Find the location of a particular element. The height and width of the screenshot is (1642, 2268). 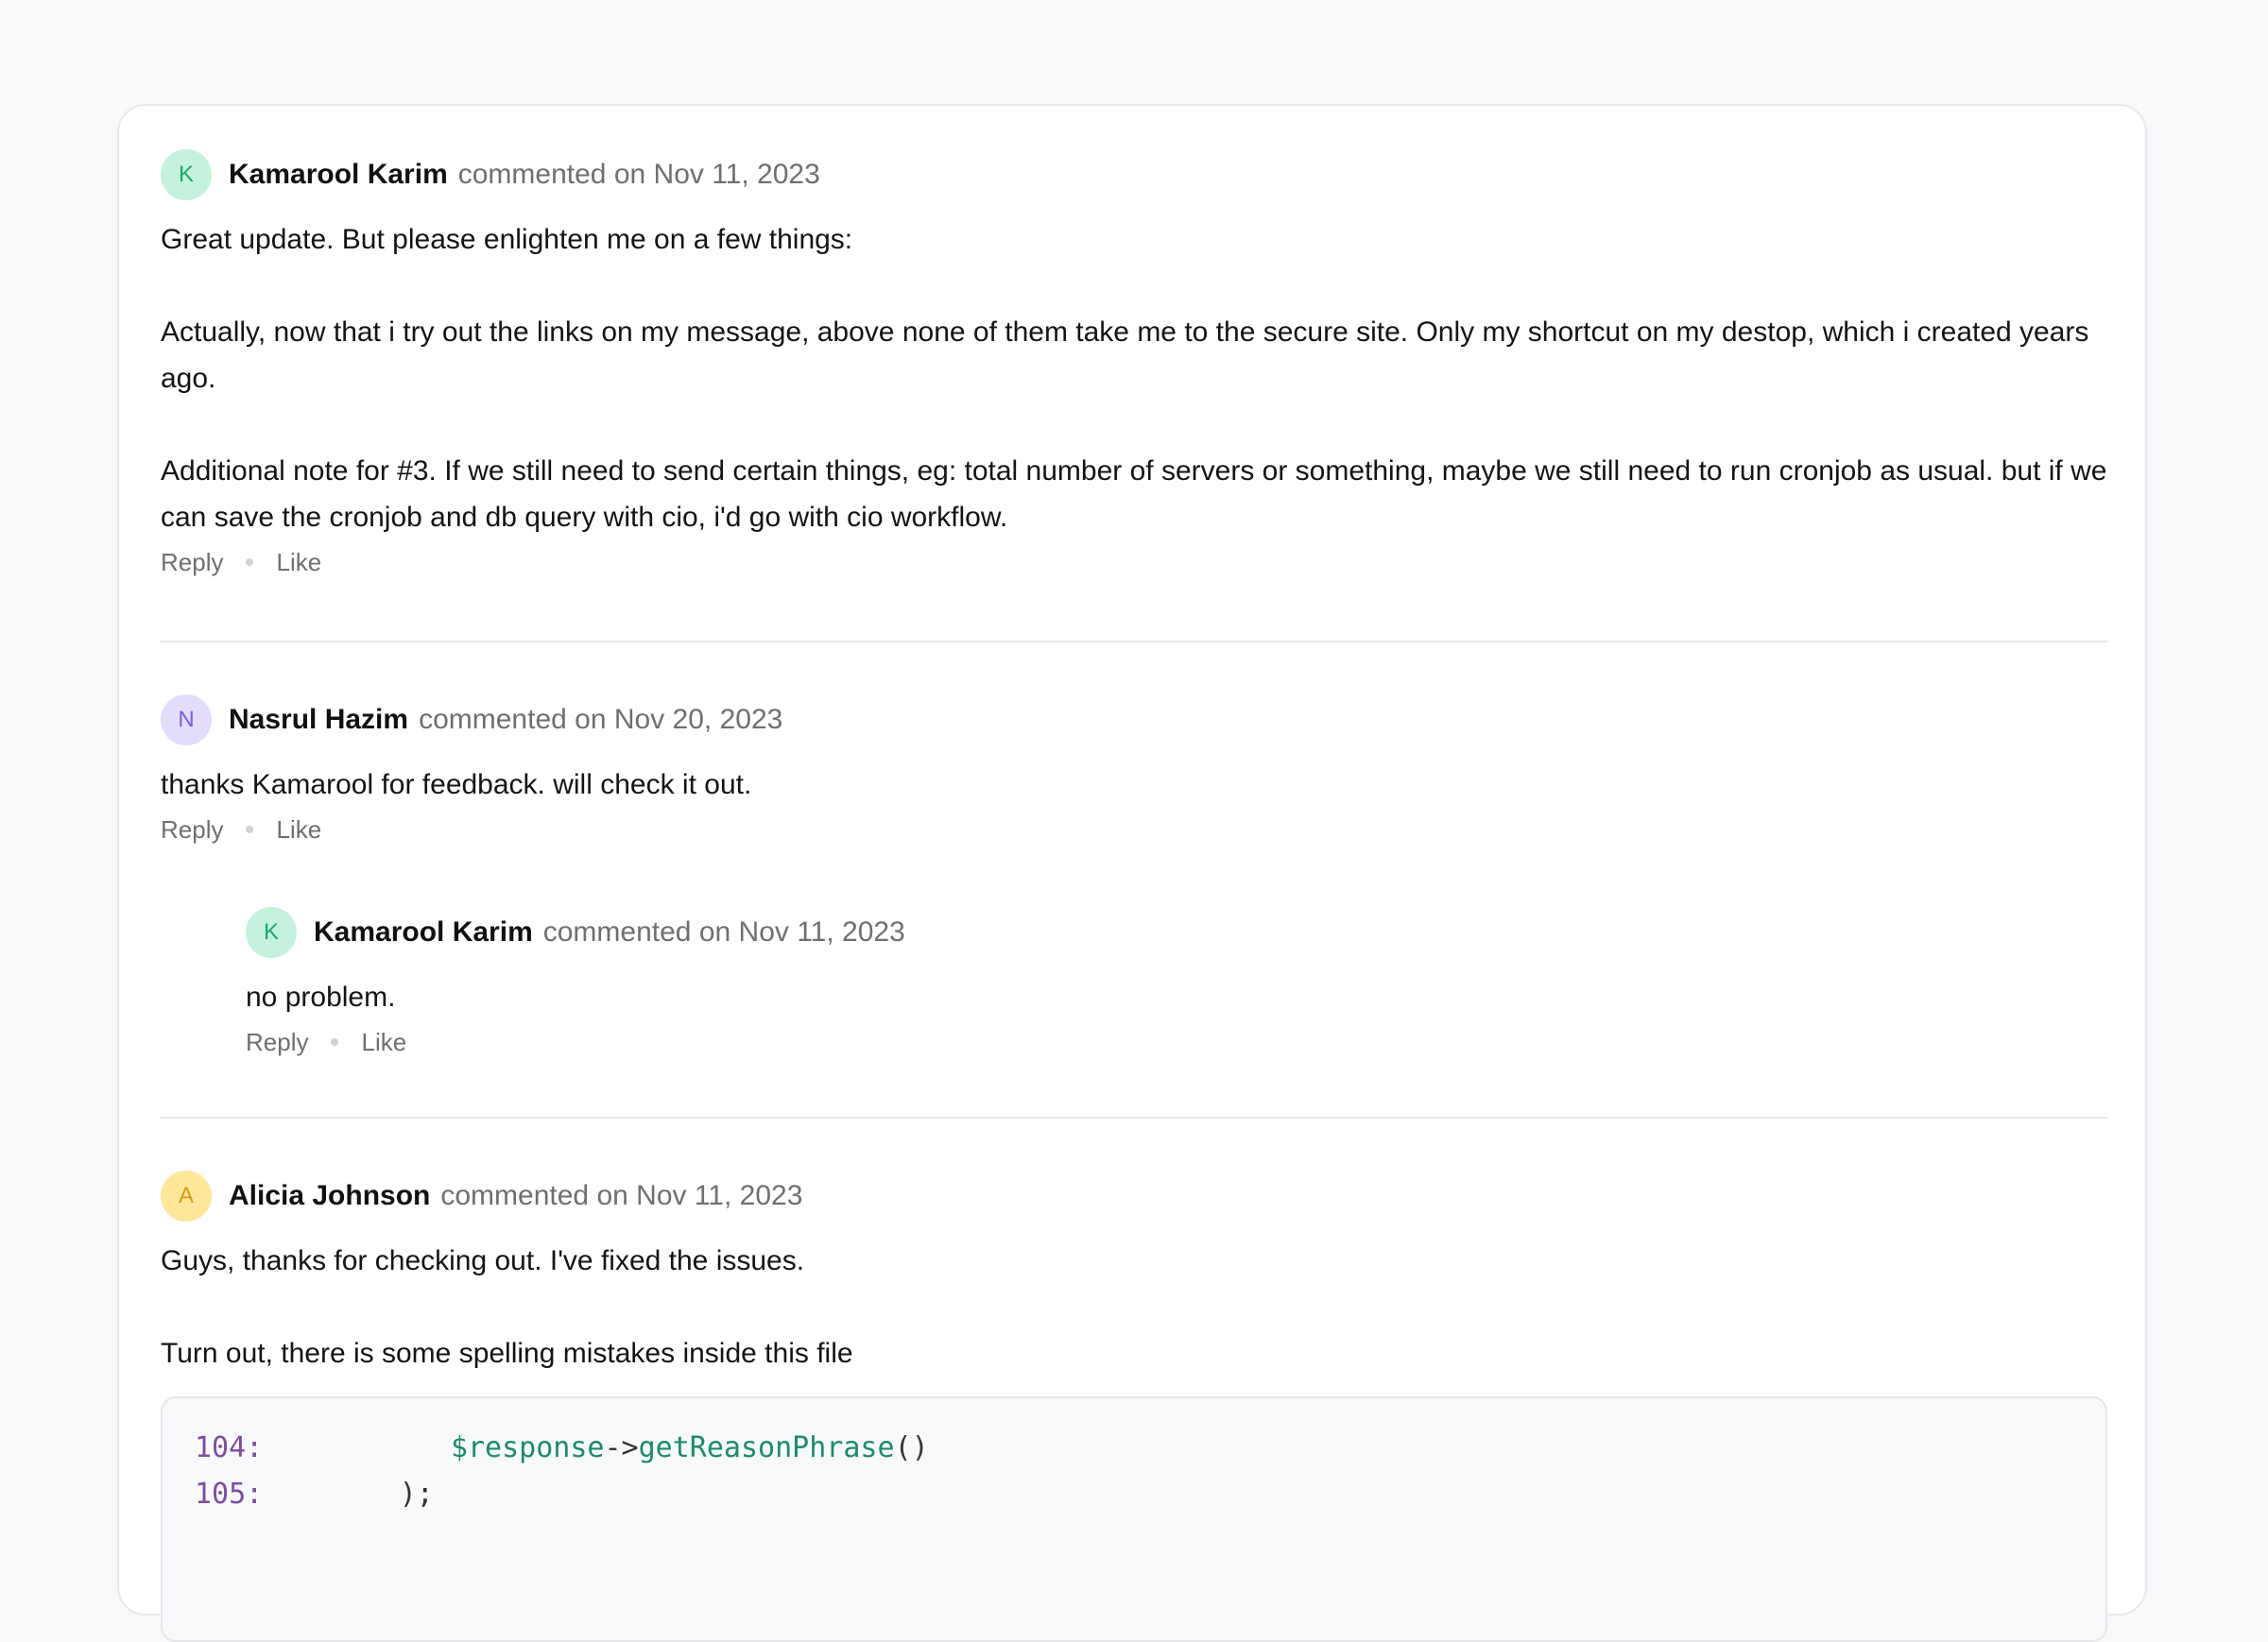

author-name: Nasrul Hazim is located at coordinates (318, 720).